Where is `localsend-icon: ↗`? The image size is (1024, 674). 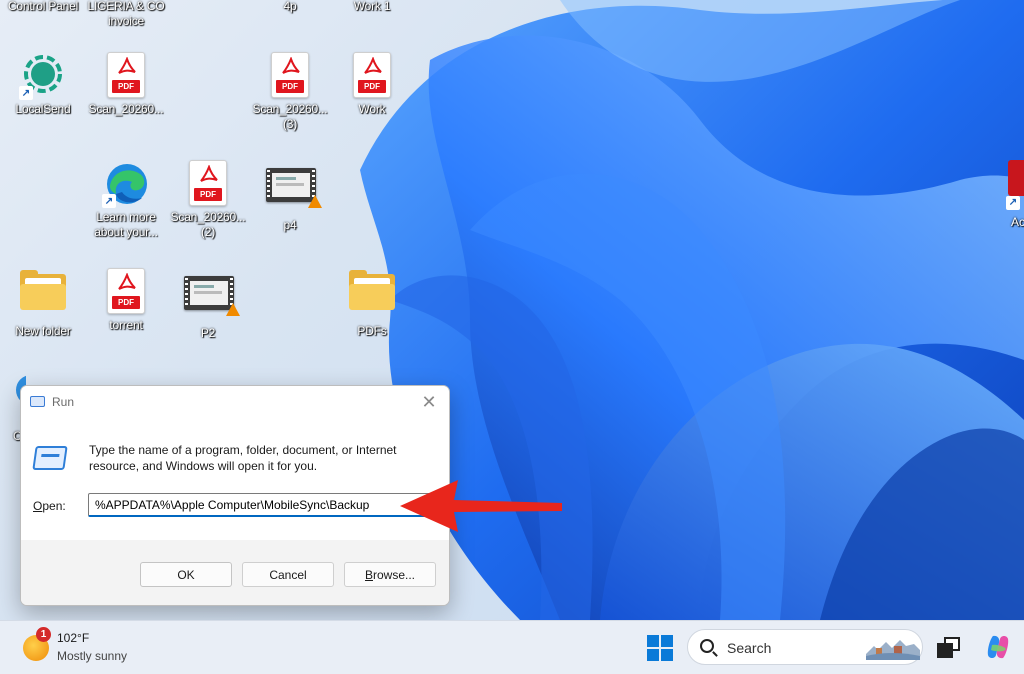
localsend-icon: ↗ is located at coordinates (43, 76).